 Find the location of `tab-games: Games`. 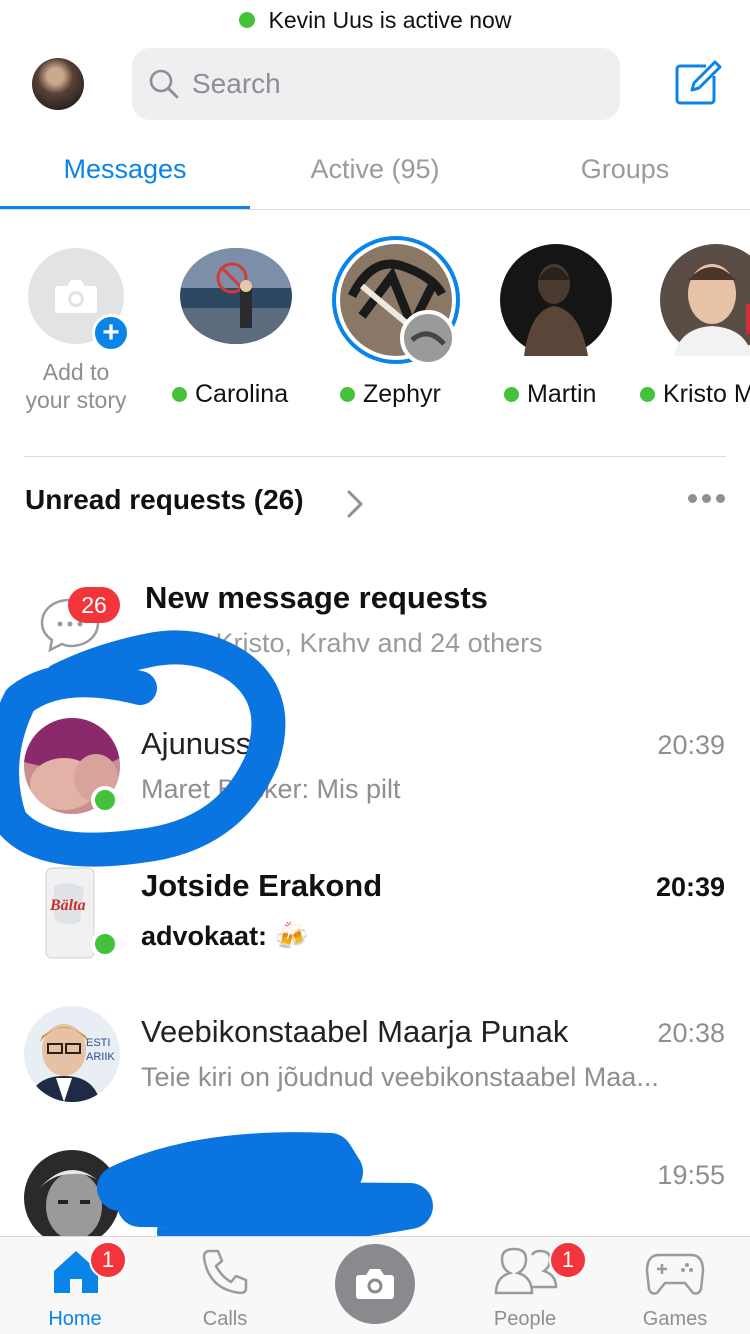

tab-games: Games is located at coordinates (675, 1285).